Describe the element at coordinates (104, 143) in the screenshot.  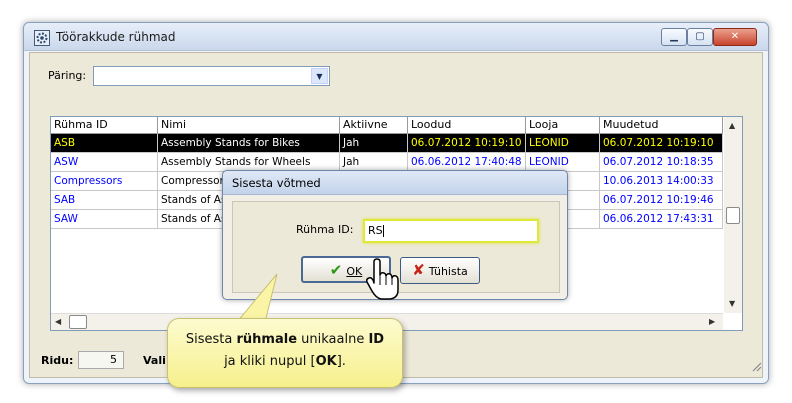
I see `table-cell: ASB` at that location.